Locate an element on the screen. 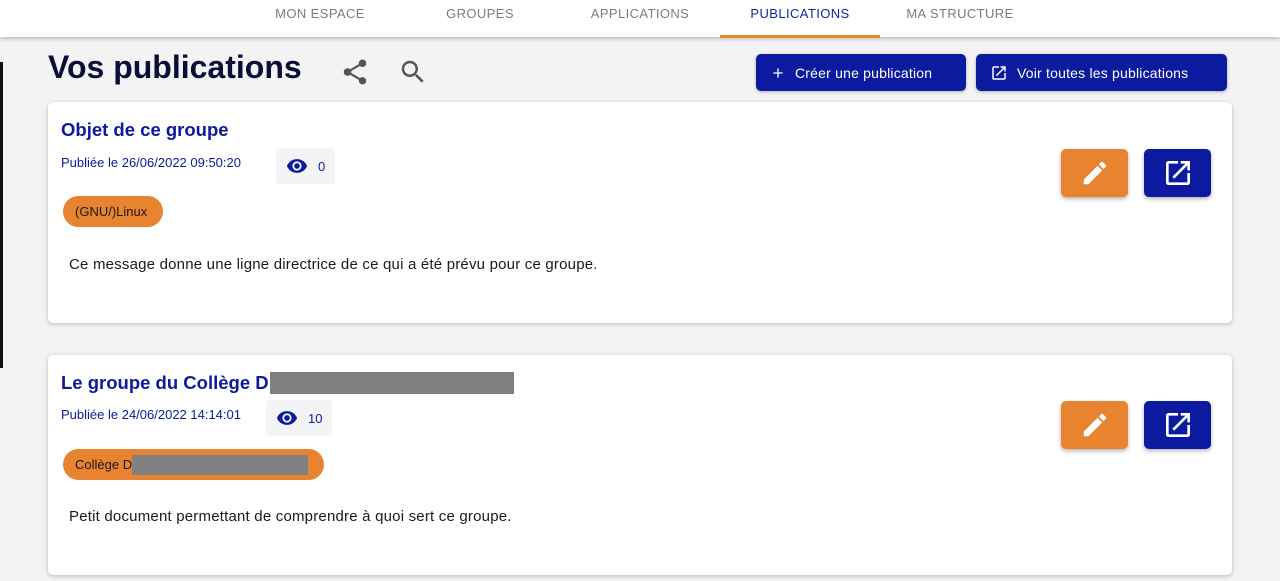  views-counter: 10 is located at coordinates (299, 418).